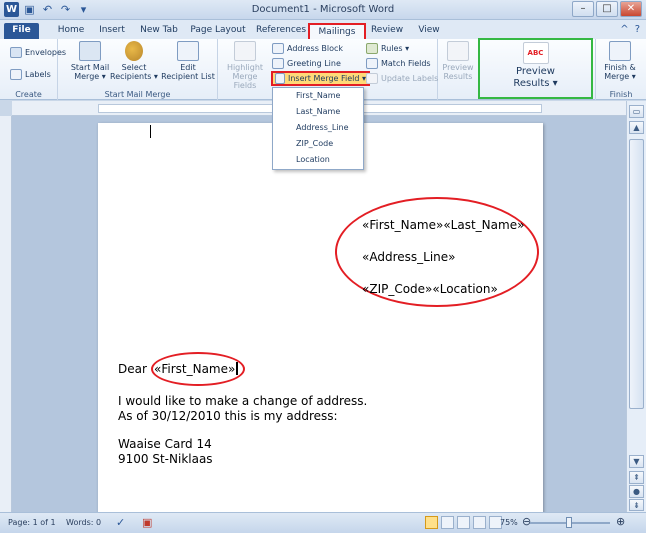 The height and width of the screenshot is (533, 646). I want to click on start-mail-merge-button: Start Mail Merge ▾, so click(90, 61).